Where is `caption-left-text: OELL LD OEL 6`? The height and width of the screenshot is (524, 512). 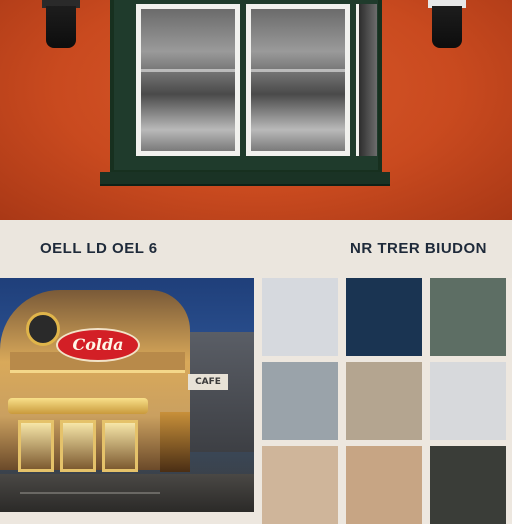 caption-left-text: OELL LD OEL 6 is located at coordinates (99, 248).